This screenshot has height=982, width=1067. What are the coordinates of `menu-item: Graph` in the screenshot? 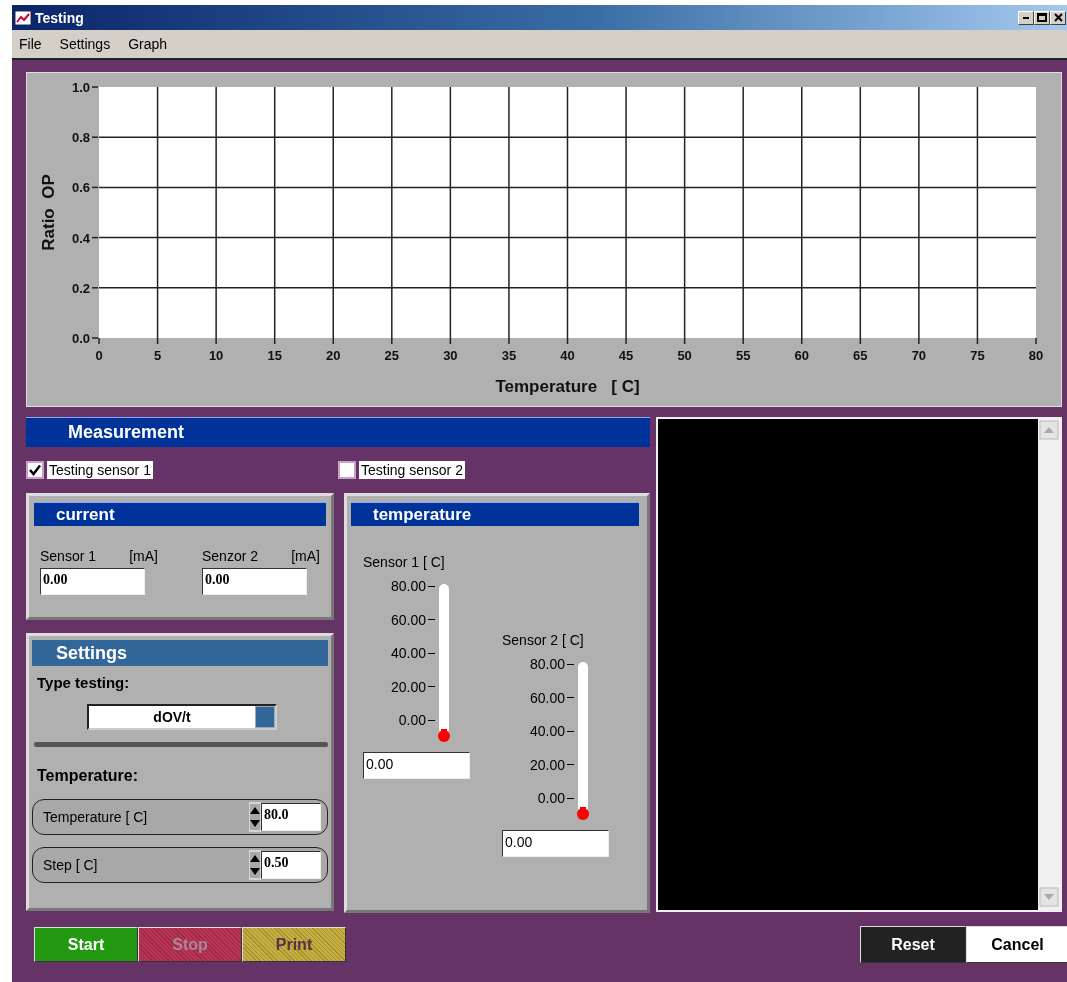 It's located at (148, 44).